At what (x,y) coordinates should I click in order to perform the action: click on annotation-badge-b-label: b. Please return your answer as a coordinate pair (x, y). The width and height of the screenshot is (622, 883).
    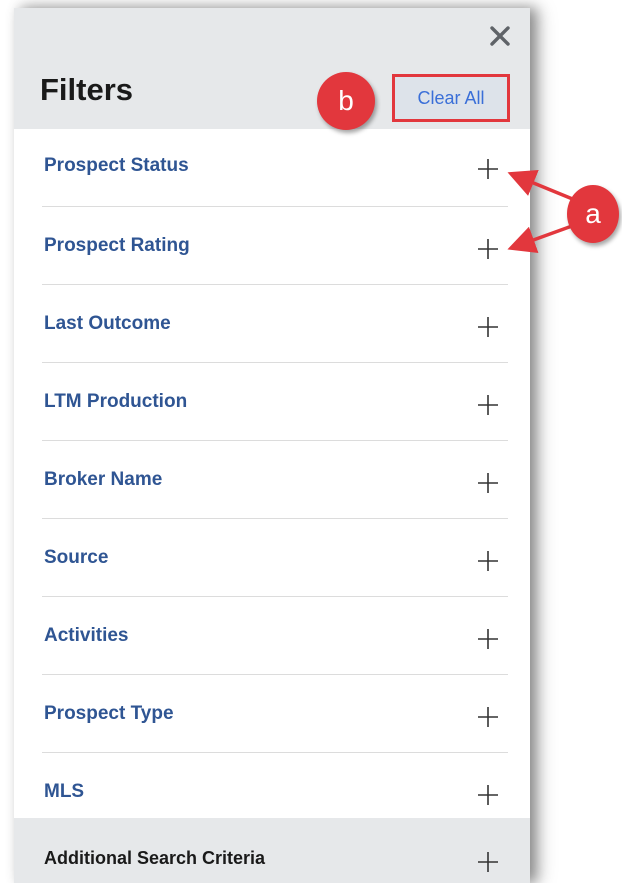
    Looking at the image, I should click on (346, 100).